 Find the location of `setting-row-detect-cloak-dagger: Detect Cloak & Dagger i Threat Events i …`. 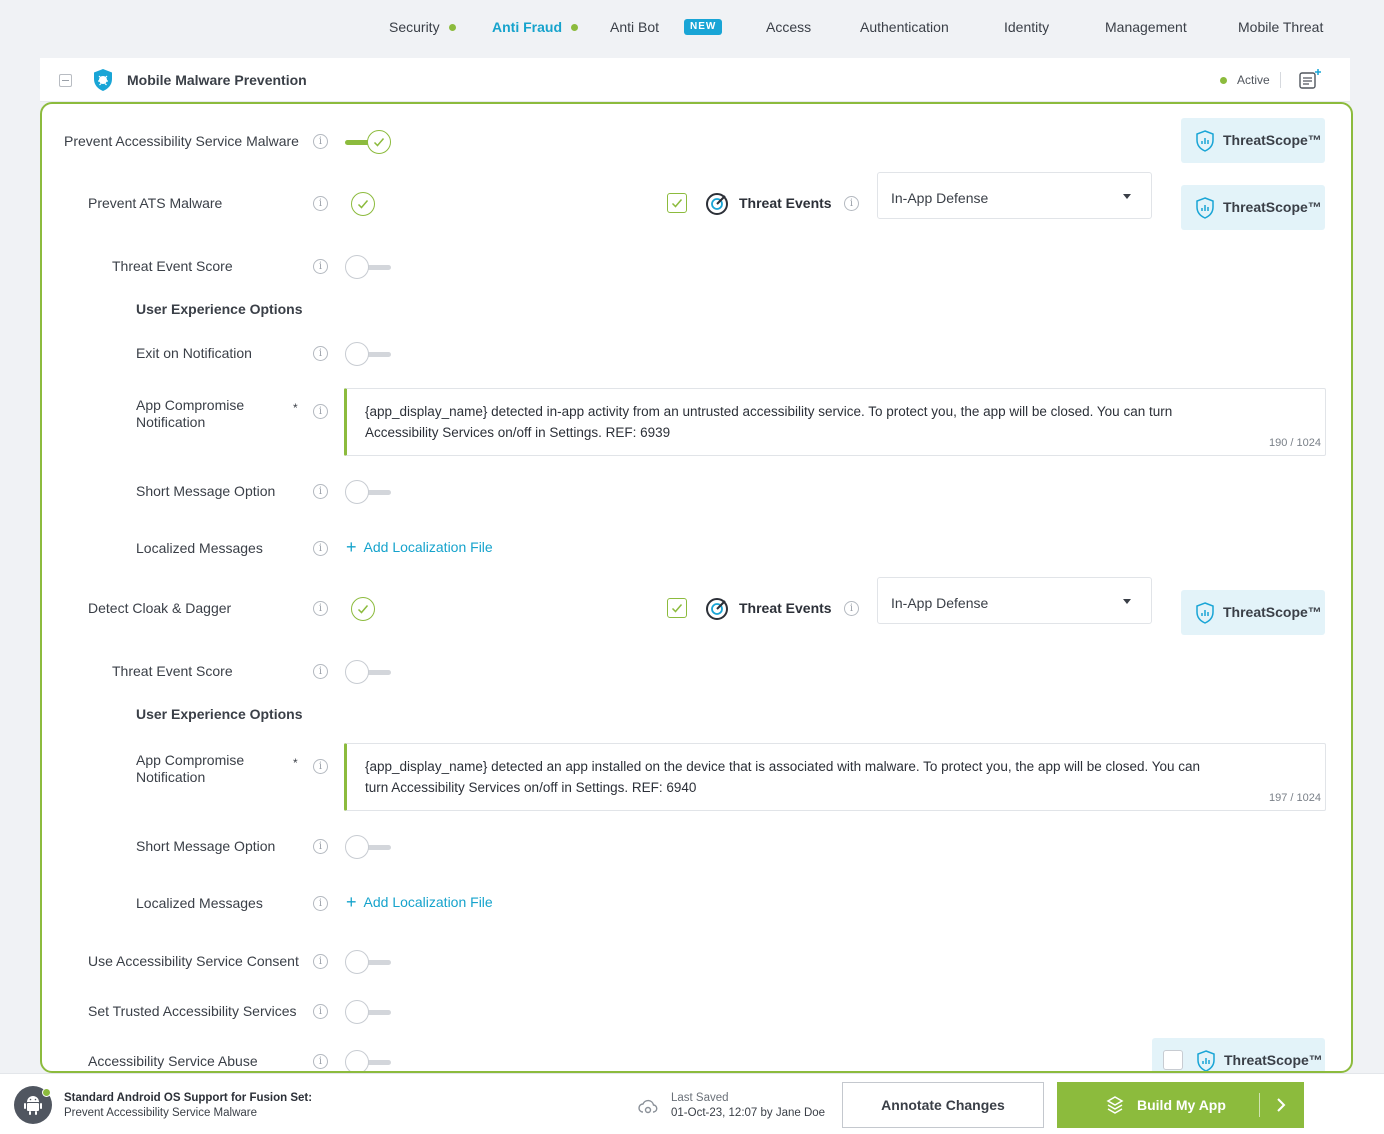

setting-row-detect-cloak-dagger: Detect Cloak & Dagger i Threat Events i … is located at coordinates (696, 606).